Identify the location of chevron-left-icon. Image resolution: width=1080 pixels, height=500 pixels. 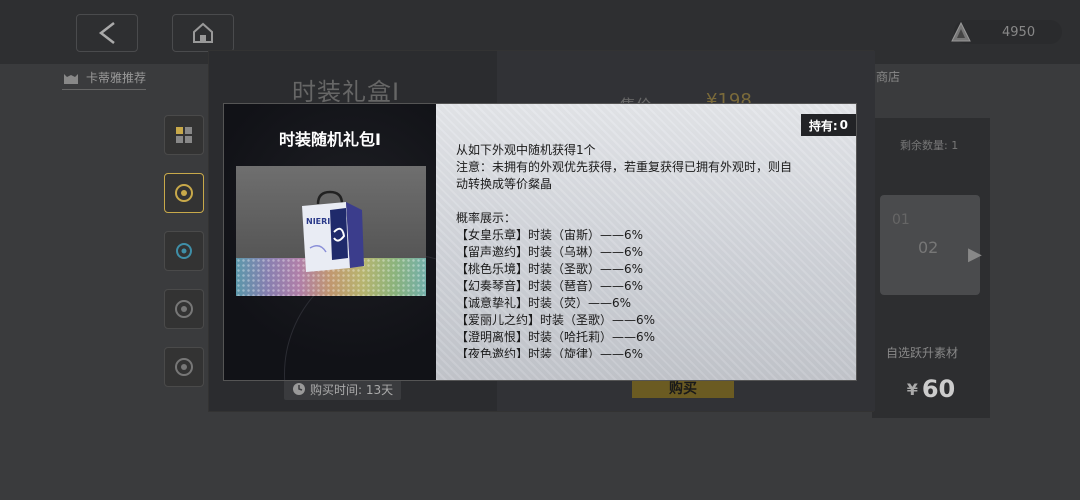
(106, 33).